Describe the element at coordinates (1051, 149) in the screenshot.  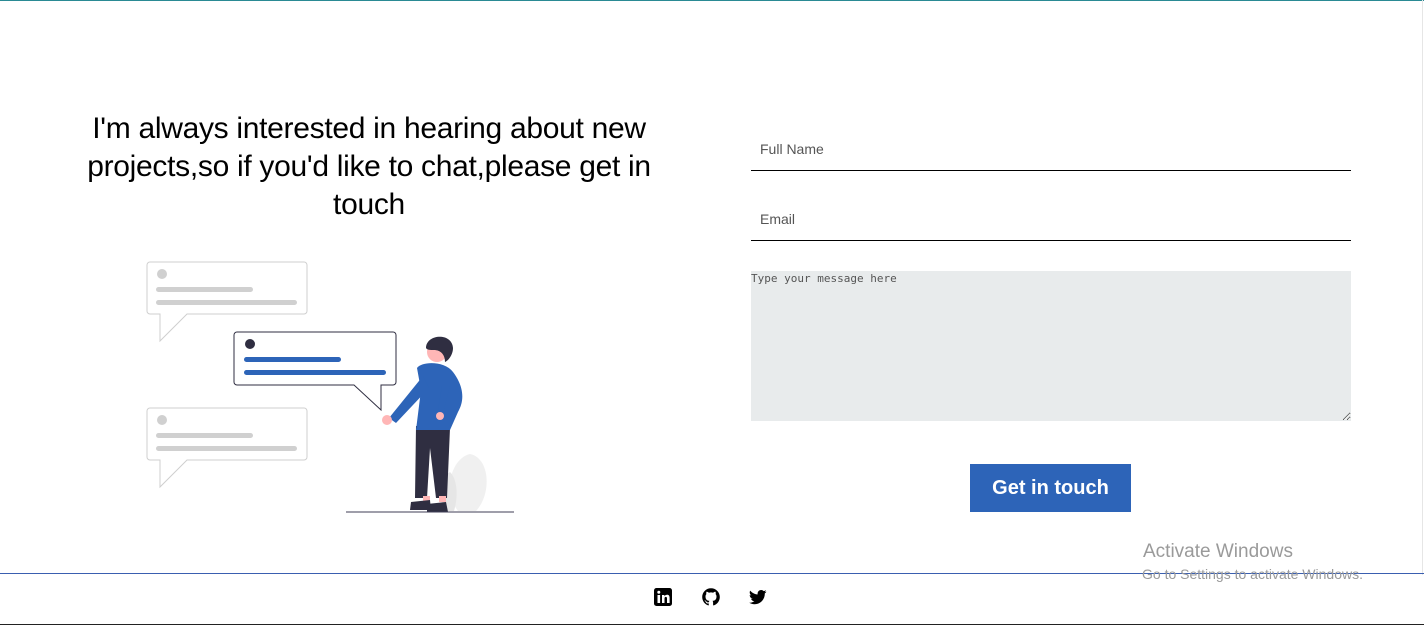
I see `full-name-input` at that location.